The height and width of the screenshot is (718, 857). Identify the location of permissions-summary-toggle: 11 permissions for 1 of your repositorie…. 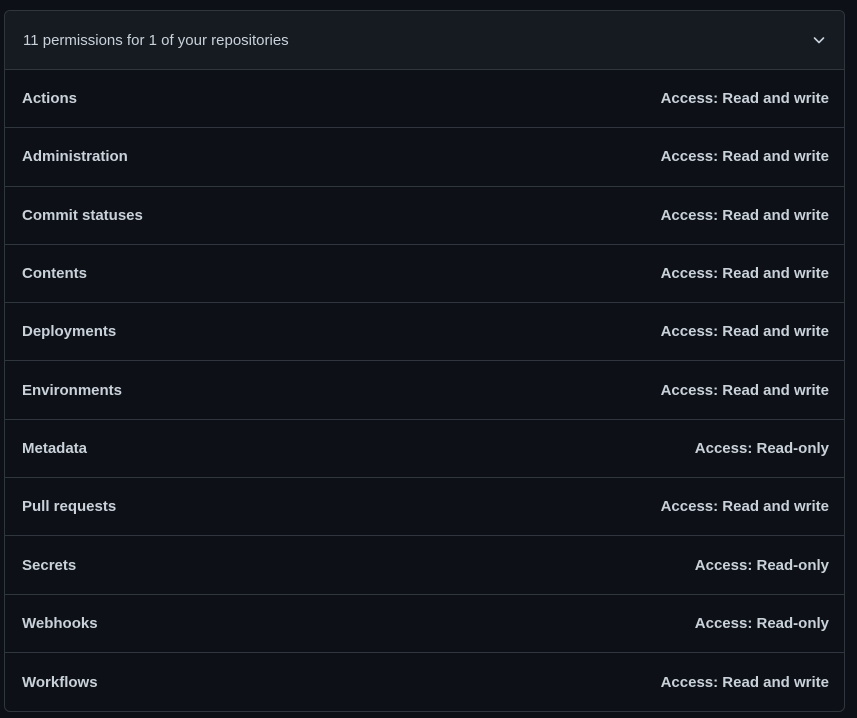
(424, 40).